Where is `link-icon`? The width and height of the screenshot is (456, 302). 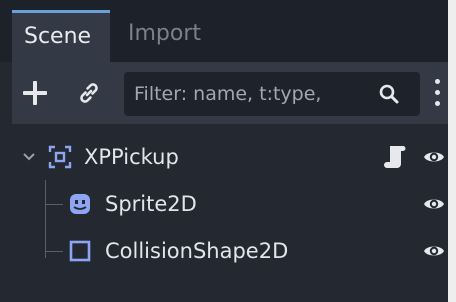 link-icon is located at coordinates (89, 93).